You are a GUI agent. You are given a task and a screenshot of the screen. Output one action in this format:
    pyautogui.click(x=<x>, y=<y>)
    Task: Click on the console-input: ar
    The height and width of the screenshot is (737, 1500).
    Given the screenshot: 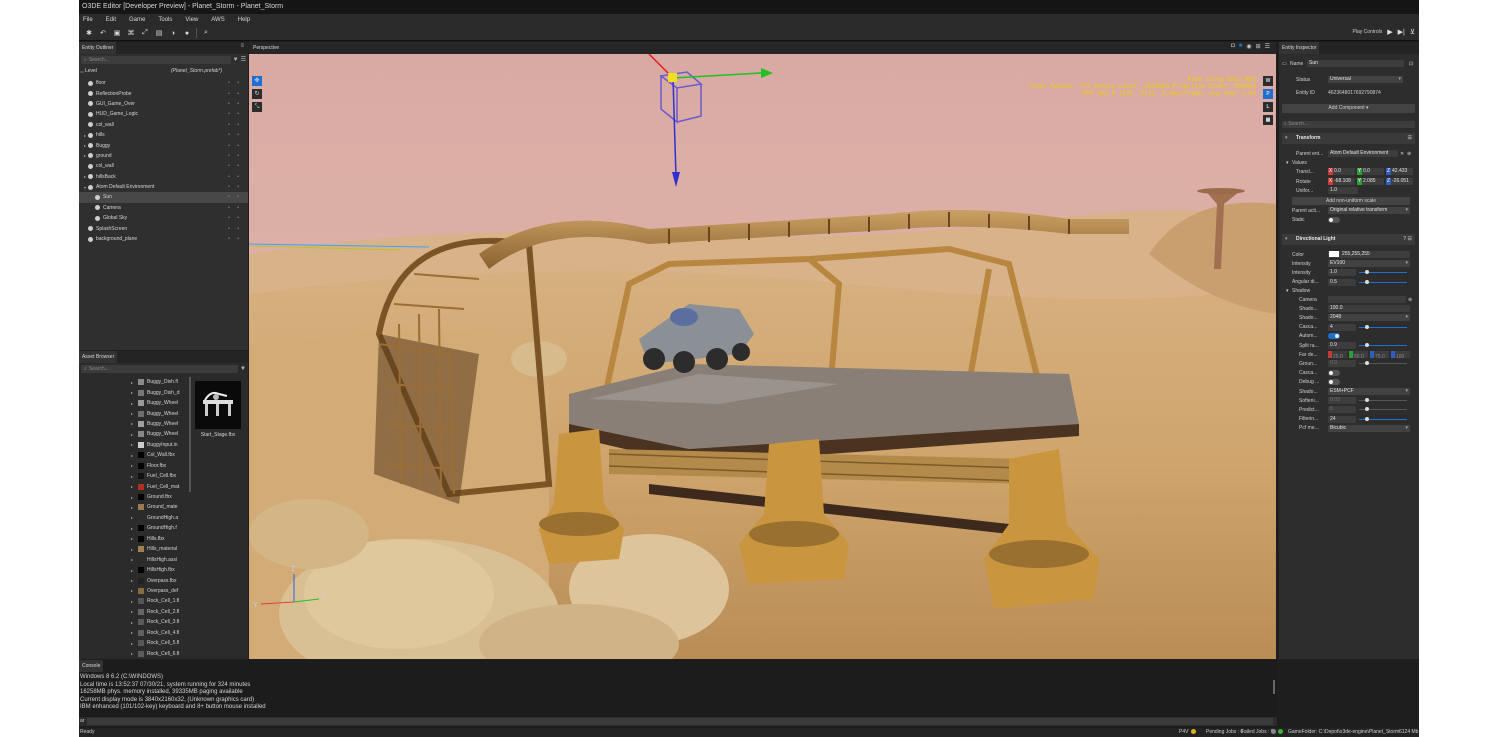 What is the action you would take?
    pyautogui.click(x=678, y=721)
    